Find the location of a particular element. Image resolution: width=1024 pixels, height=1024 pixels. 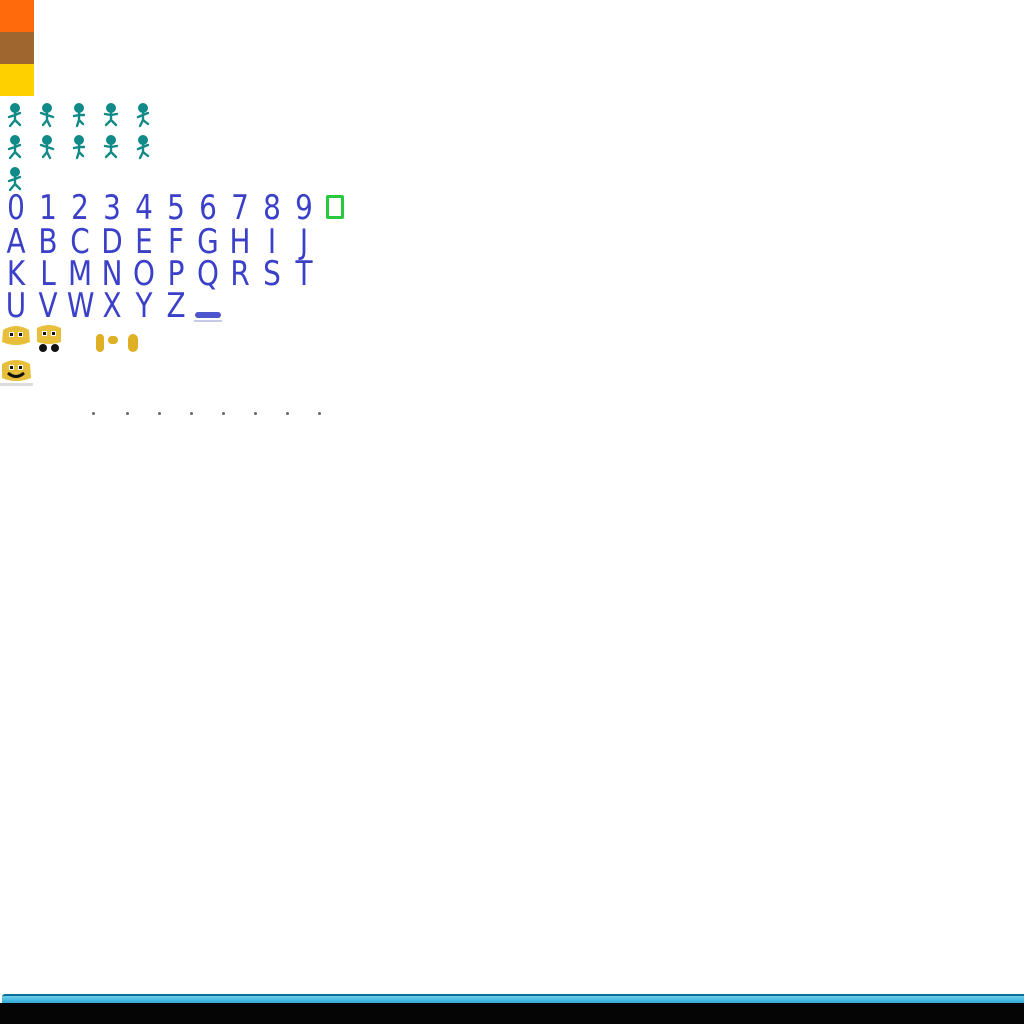

glyph-1: 1 is located at coordinates (48, 208).